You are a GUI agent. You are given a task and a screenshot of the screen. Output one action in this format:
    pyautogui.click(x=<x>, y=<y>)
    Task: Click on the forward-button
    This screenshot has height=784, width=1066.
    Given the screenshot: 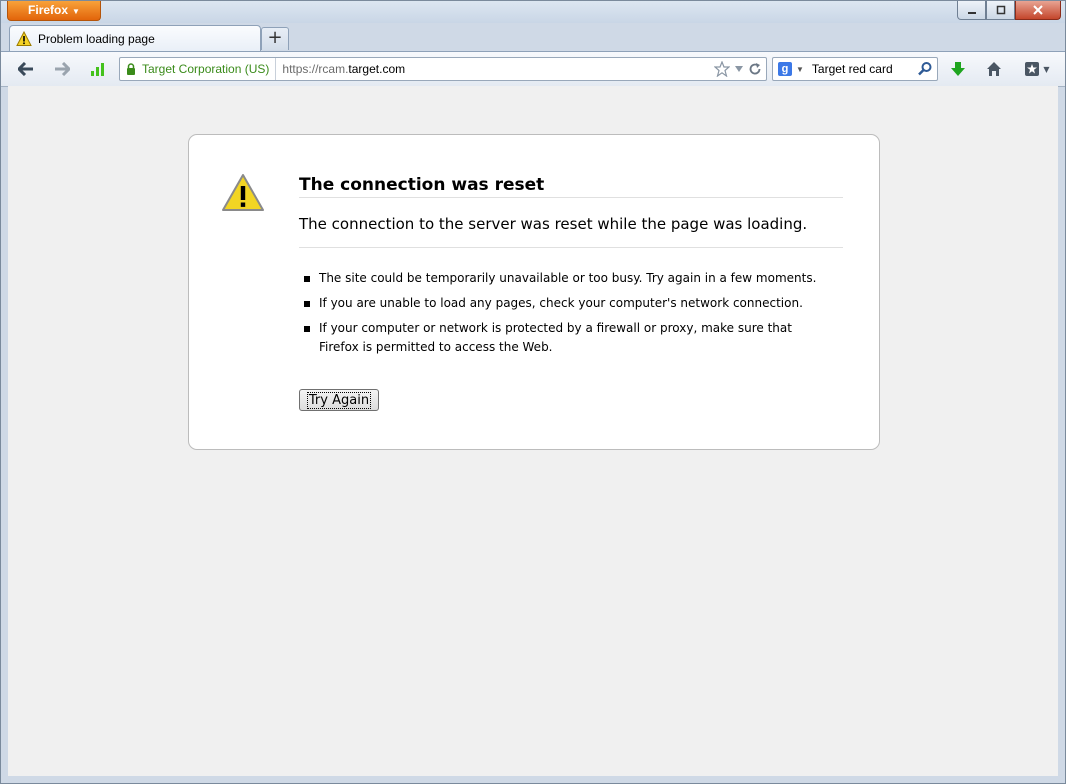 What is the action you would take?
    pyautogui.click(x=62, y=69)
    